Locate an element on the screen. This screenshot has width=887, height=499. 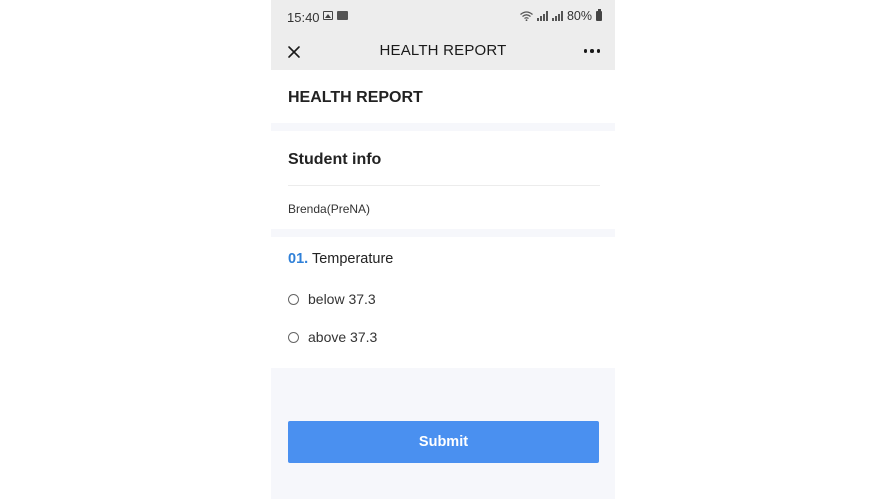
status-time: 15:40 is located at coordinates (303, 17).